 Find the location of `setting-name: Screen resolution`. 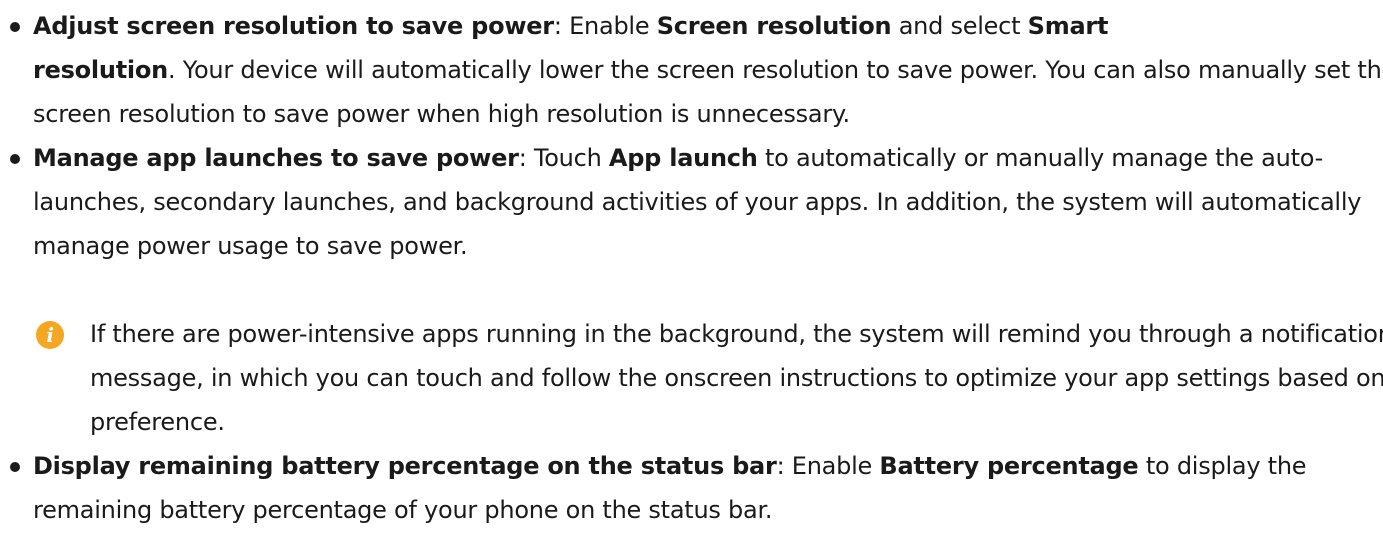

setting-name: Screen resolution is located at coordinates (774, 26).